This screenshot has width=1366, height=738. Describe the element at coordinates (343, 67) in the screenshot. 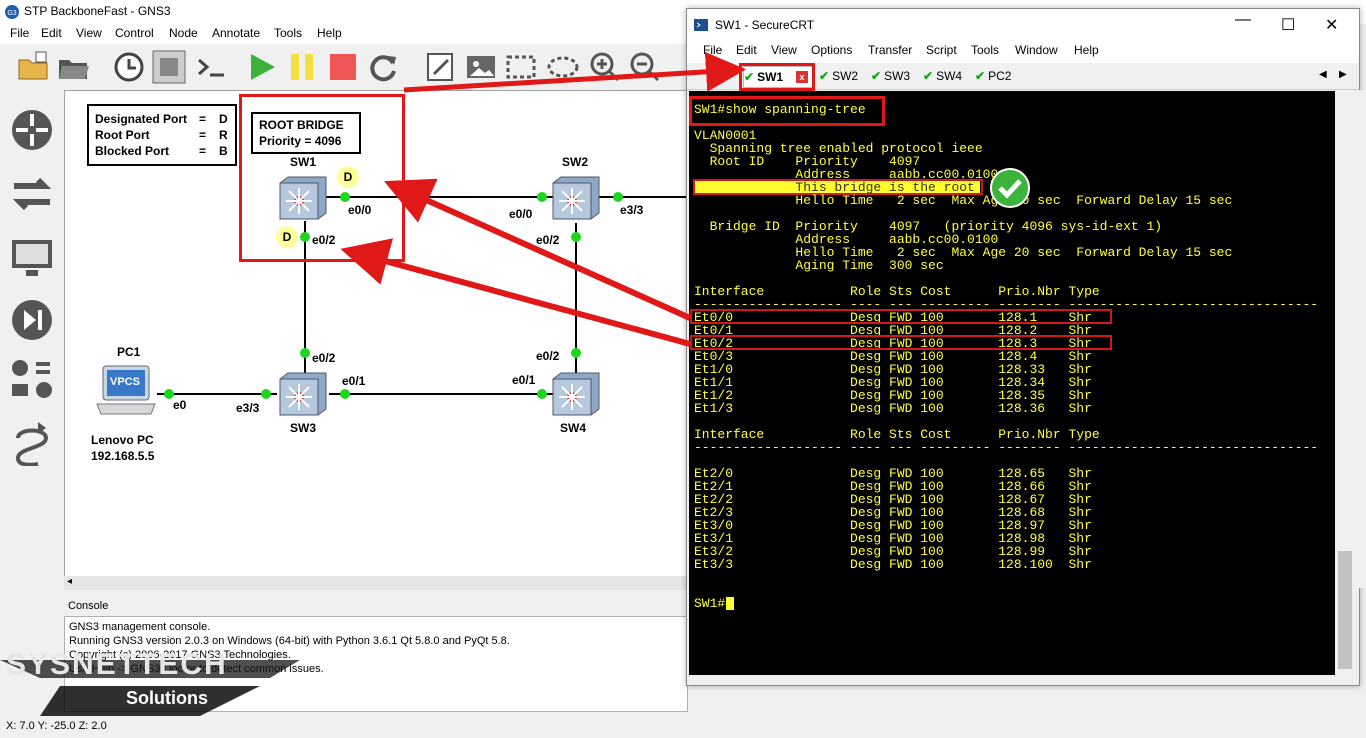

I see `stop-icon` at that location.